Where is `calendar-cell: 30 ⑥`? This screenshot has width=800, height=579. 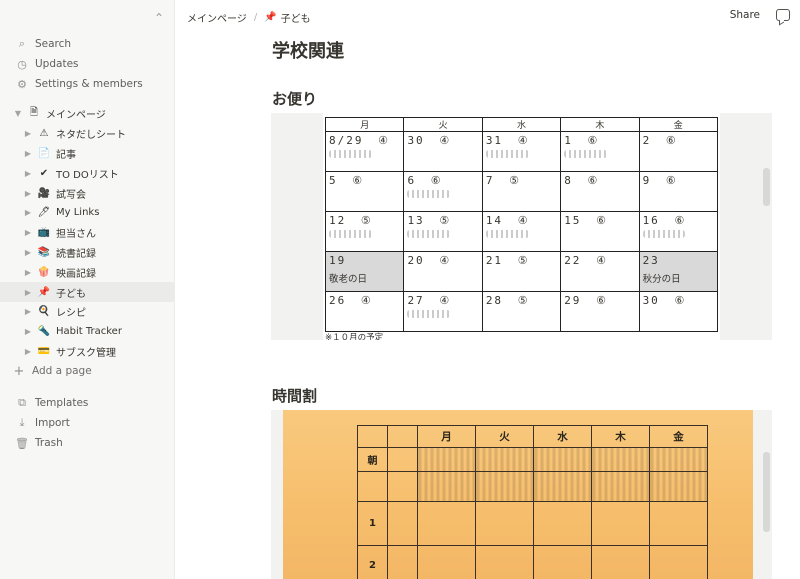
calendar-cell: 30 ⑥ is located at coordinates (678, 311).